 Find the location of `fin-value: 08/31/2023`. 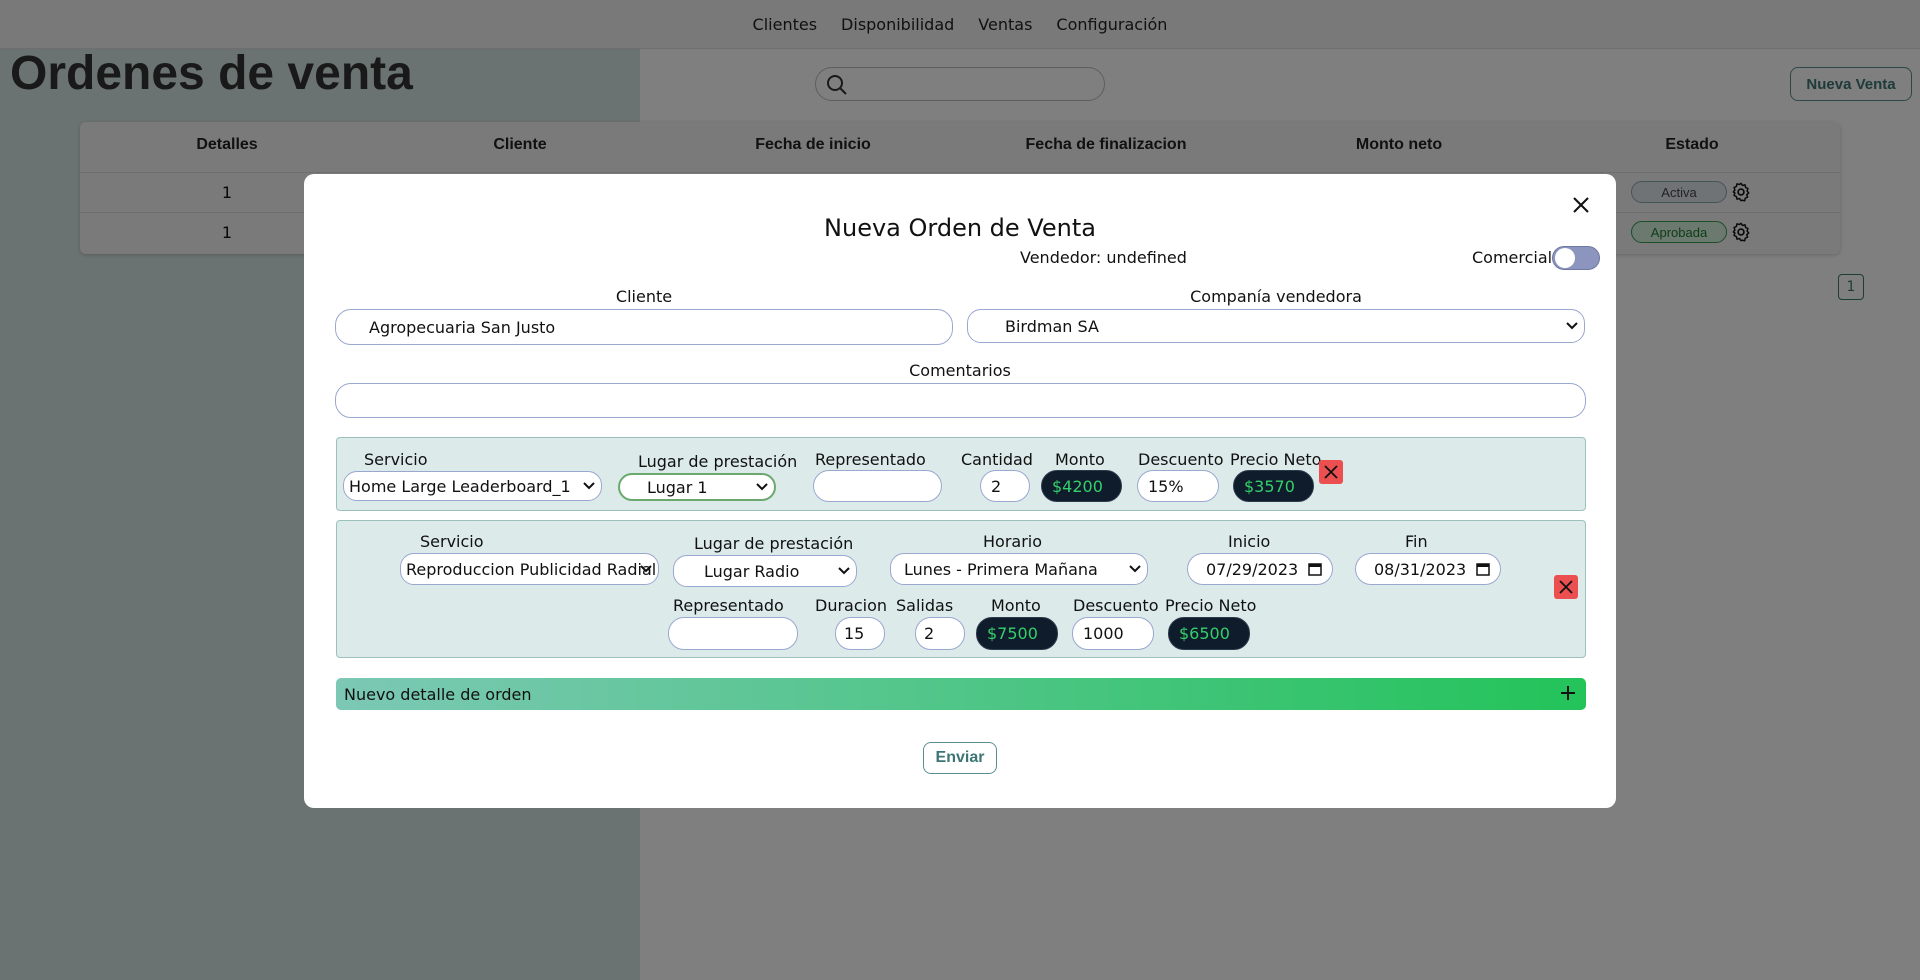

fin-value: 08/31/2023 is located at coordinates (1420, 569).